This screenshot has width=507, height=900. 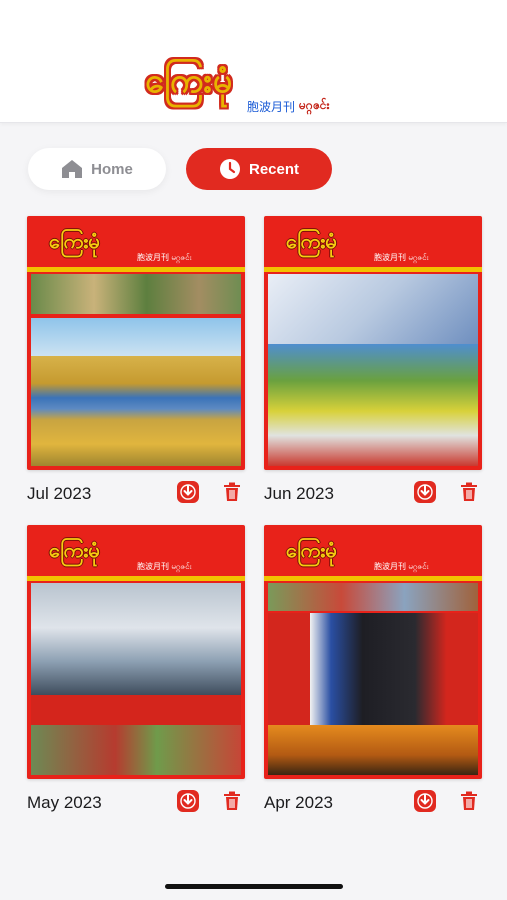 What do you see at coordinates (136, 710) in the screenshot?
I see `cover-headline-band` at bounding box center [136, 710].